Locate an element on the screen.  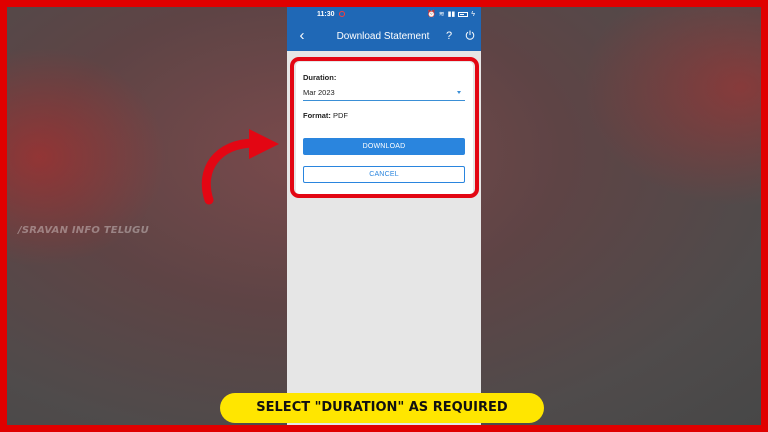
back-button: ‹ is located at coordinates (302, 36).